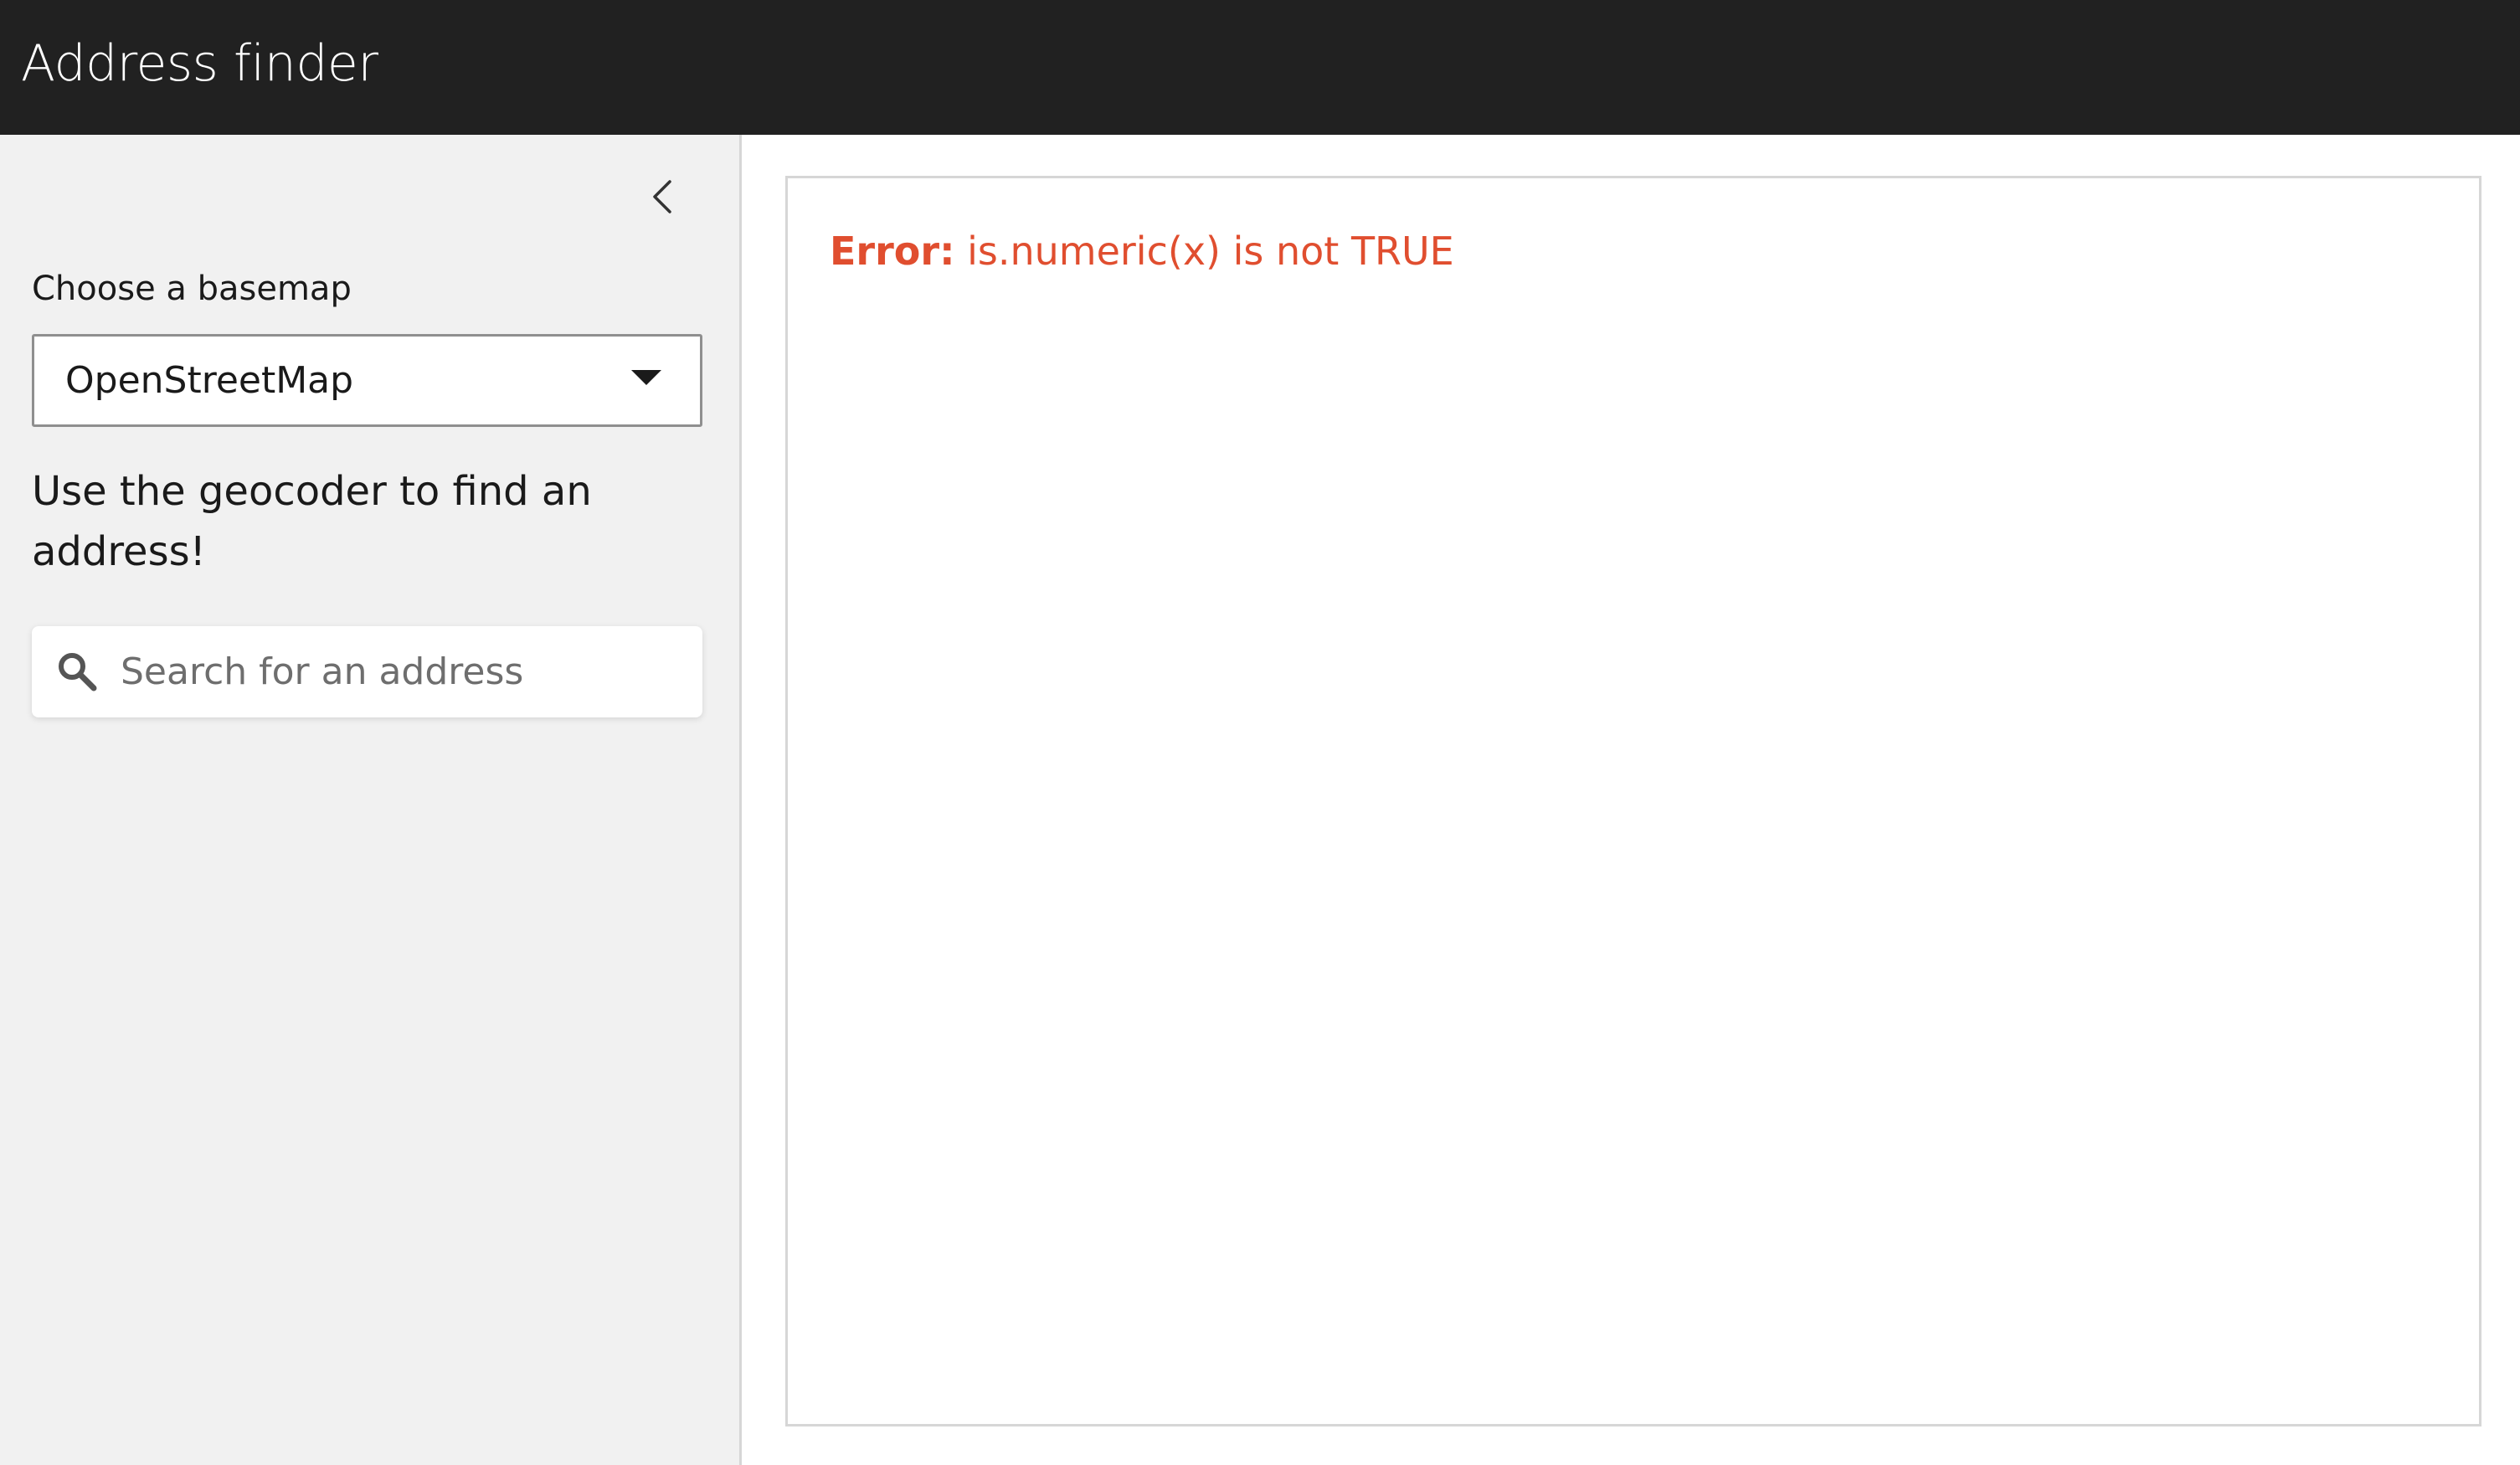  I want to click on chevron-left-icon, so click(662, 197).